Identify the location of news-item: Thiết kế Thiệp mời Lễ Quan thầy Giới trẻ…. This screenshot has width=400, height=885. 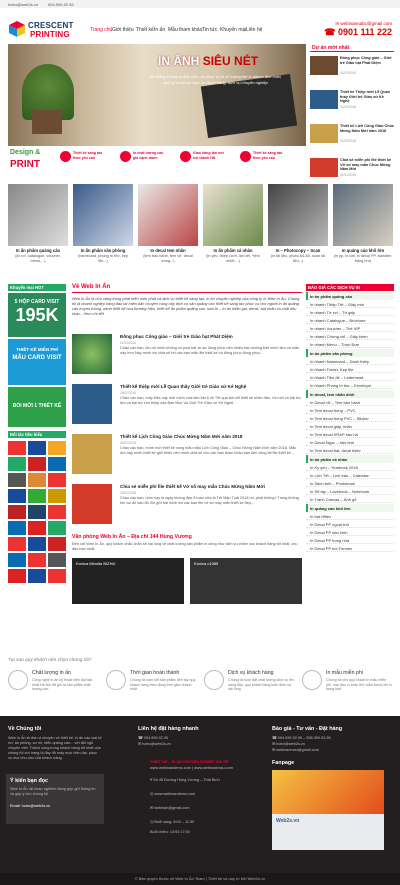
(352, 102).